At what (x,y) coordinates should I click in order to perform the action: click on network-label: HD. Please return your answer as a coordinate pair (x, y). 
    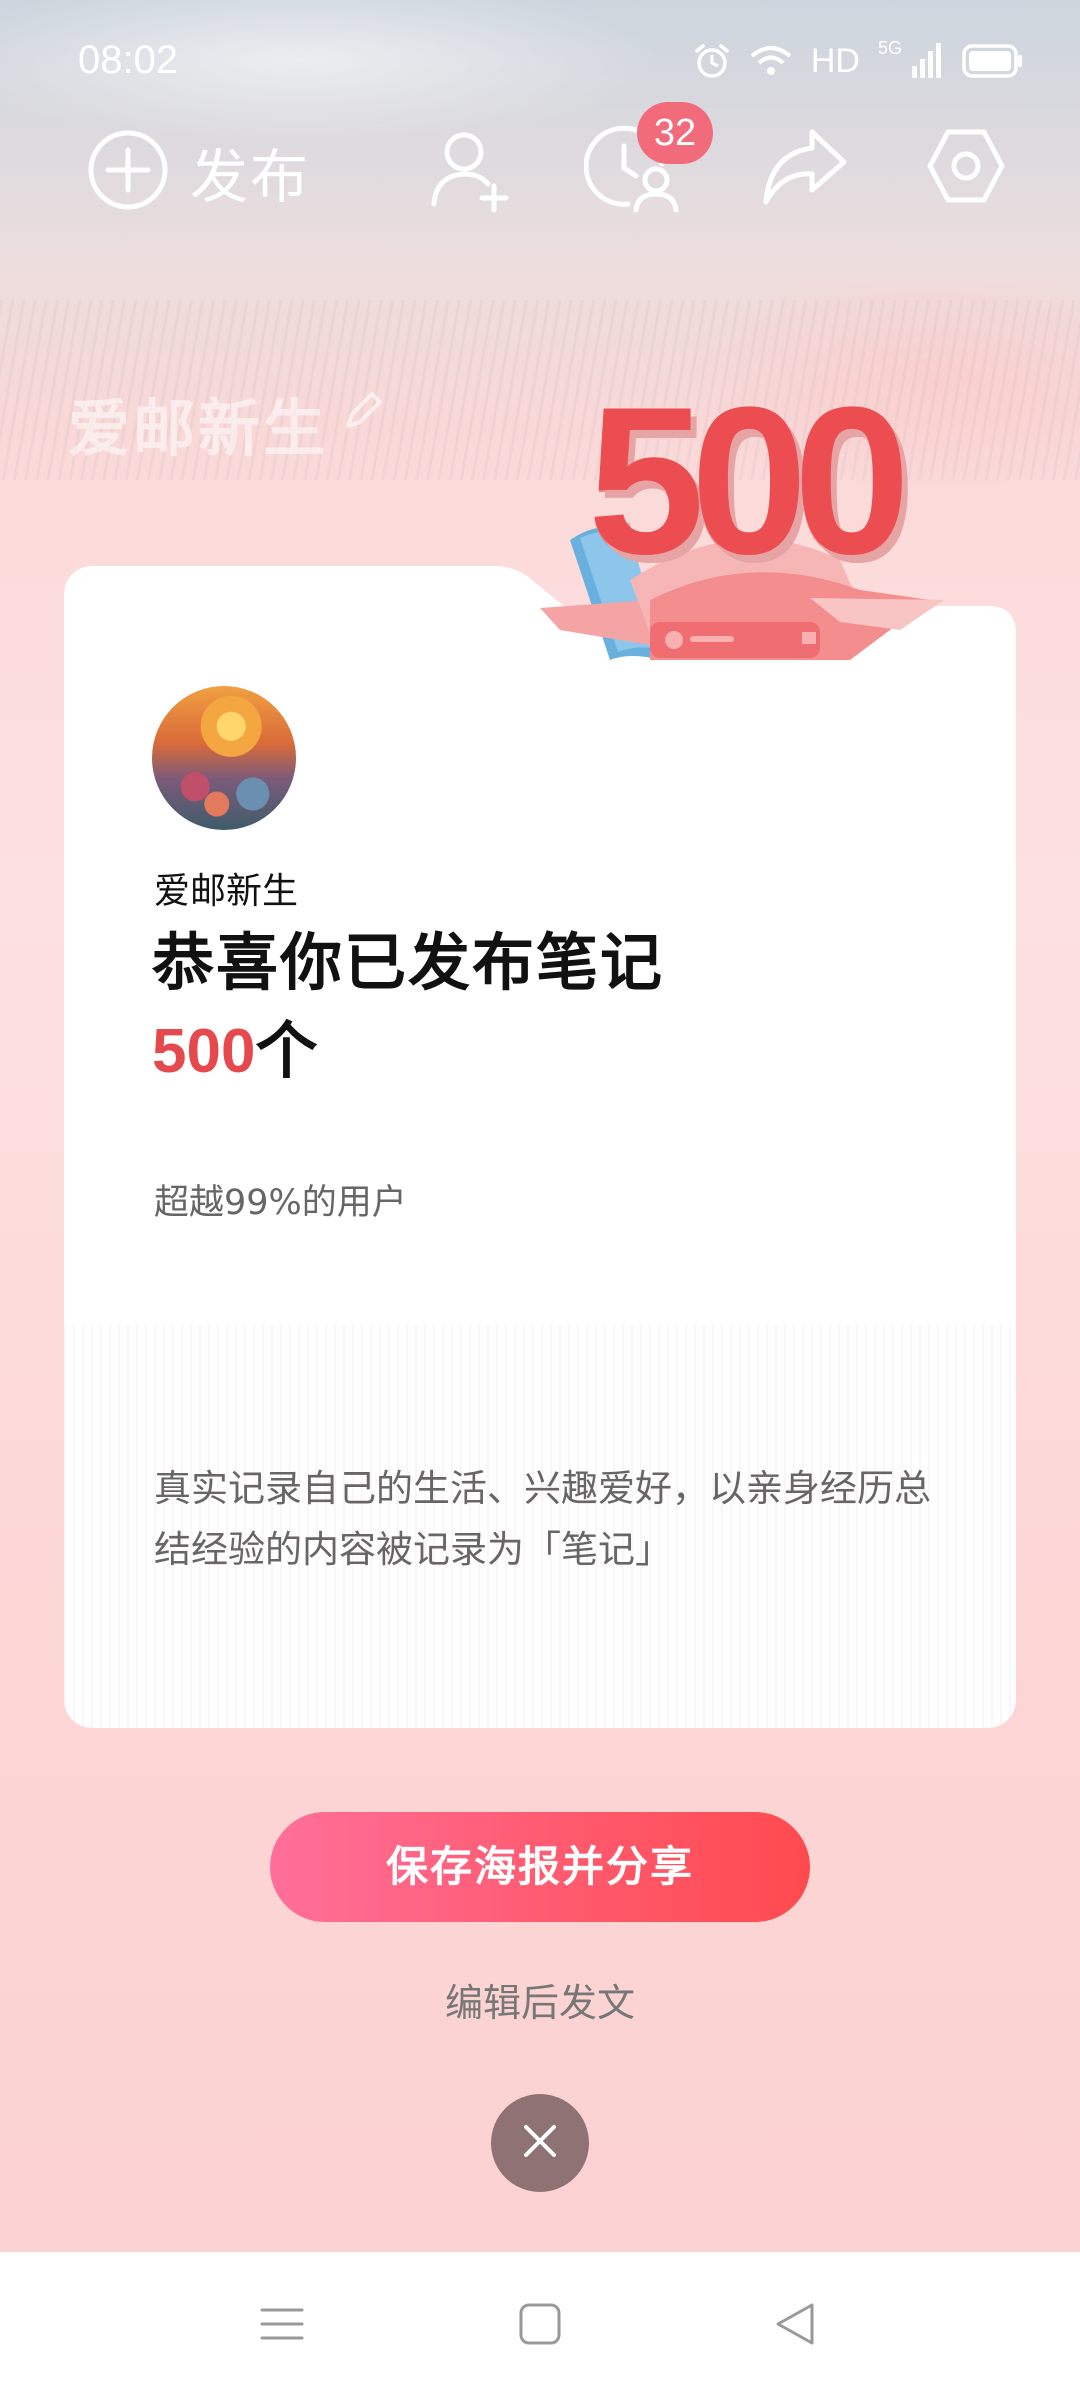
    Looking at the image, I should click on (835, 60).